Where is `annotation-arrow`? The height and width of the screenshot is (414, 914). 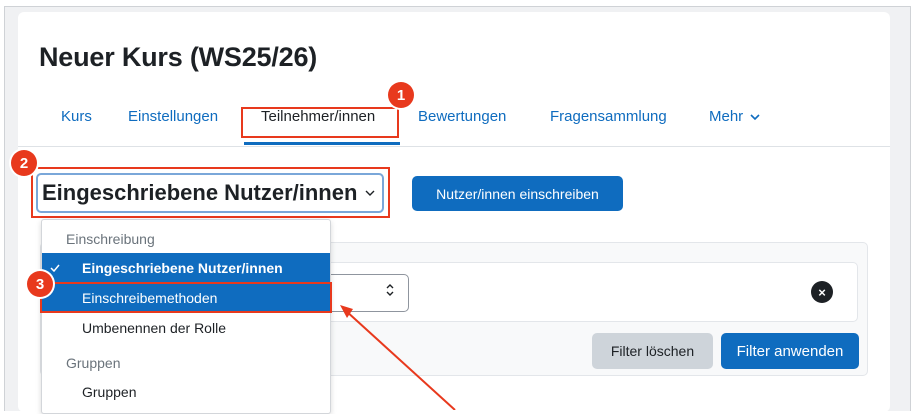 annotation-arrow is located at coordinates (398, 357).